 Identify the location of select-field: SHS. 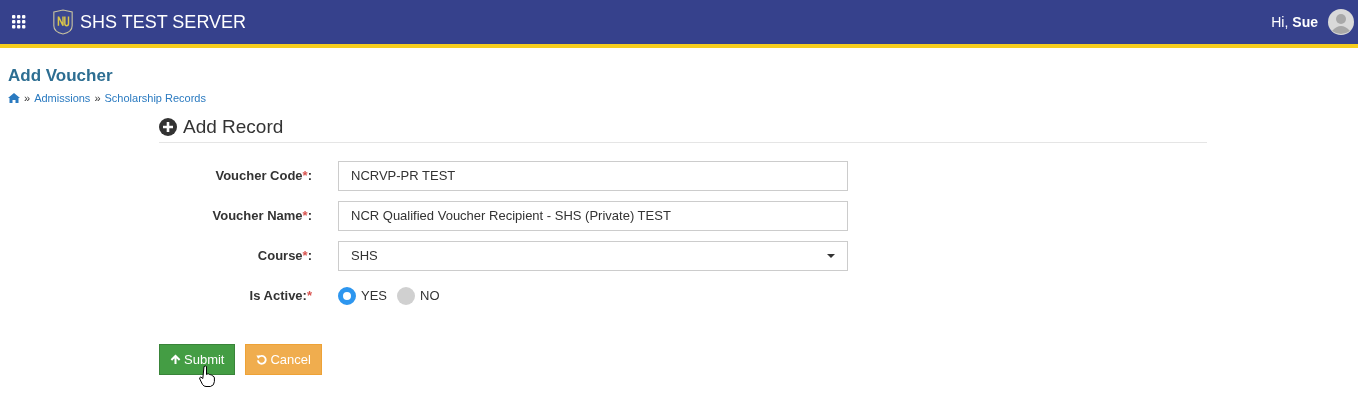
(593, 255).